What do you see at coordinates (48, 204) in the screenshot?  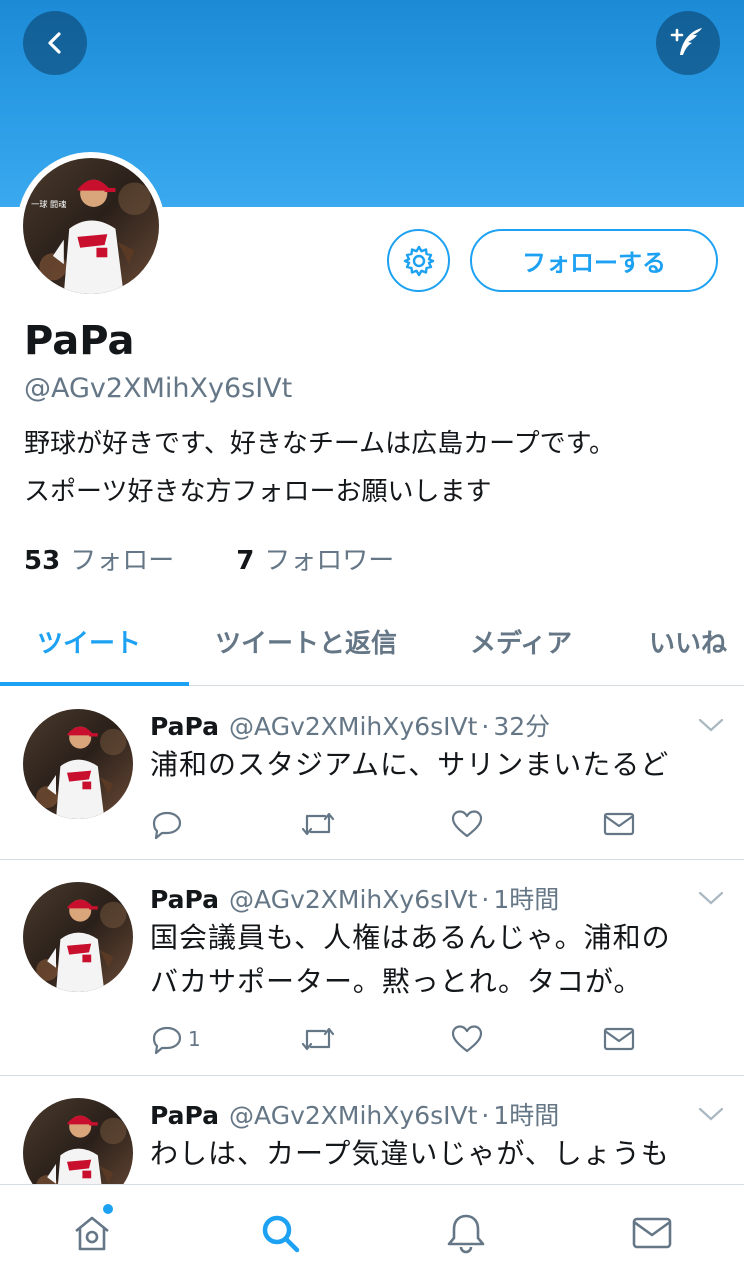 I see `avatar-overlay-text: 一球 闘魂` at bounding box center [48, 204].